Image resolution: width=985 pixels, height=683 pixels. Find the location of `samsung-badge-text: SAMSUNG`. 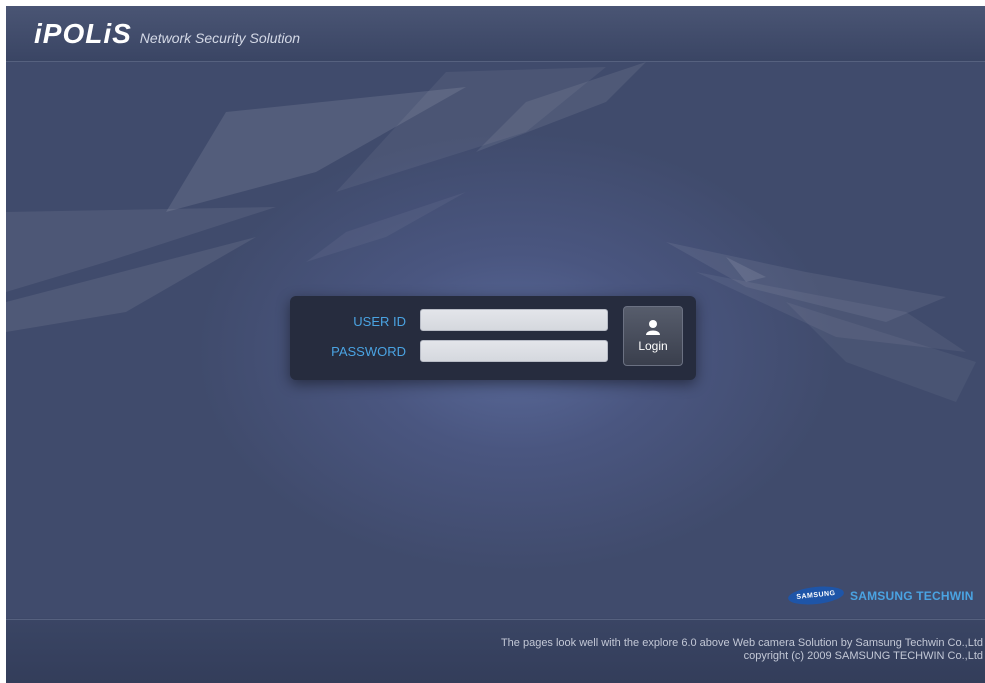

samsung-badge-text: SAMSUNG is located at coordinates (816, 595).